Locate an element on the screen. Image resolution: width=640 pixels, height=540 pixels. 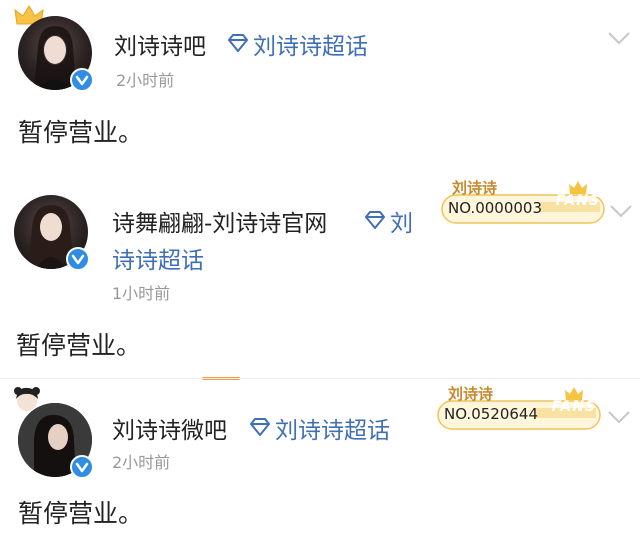
post-timestamp: 1小时前 is located at coordinates (141, 293).